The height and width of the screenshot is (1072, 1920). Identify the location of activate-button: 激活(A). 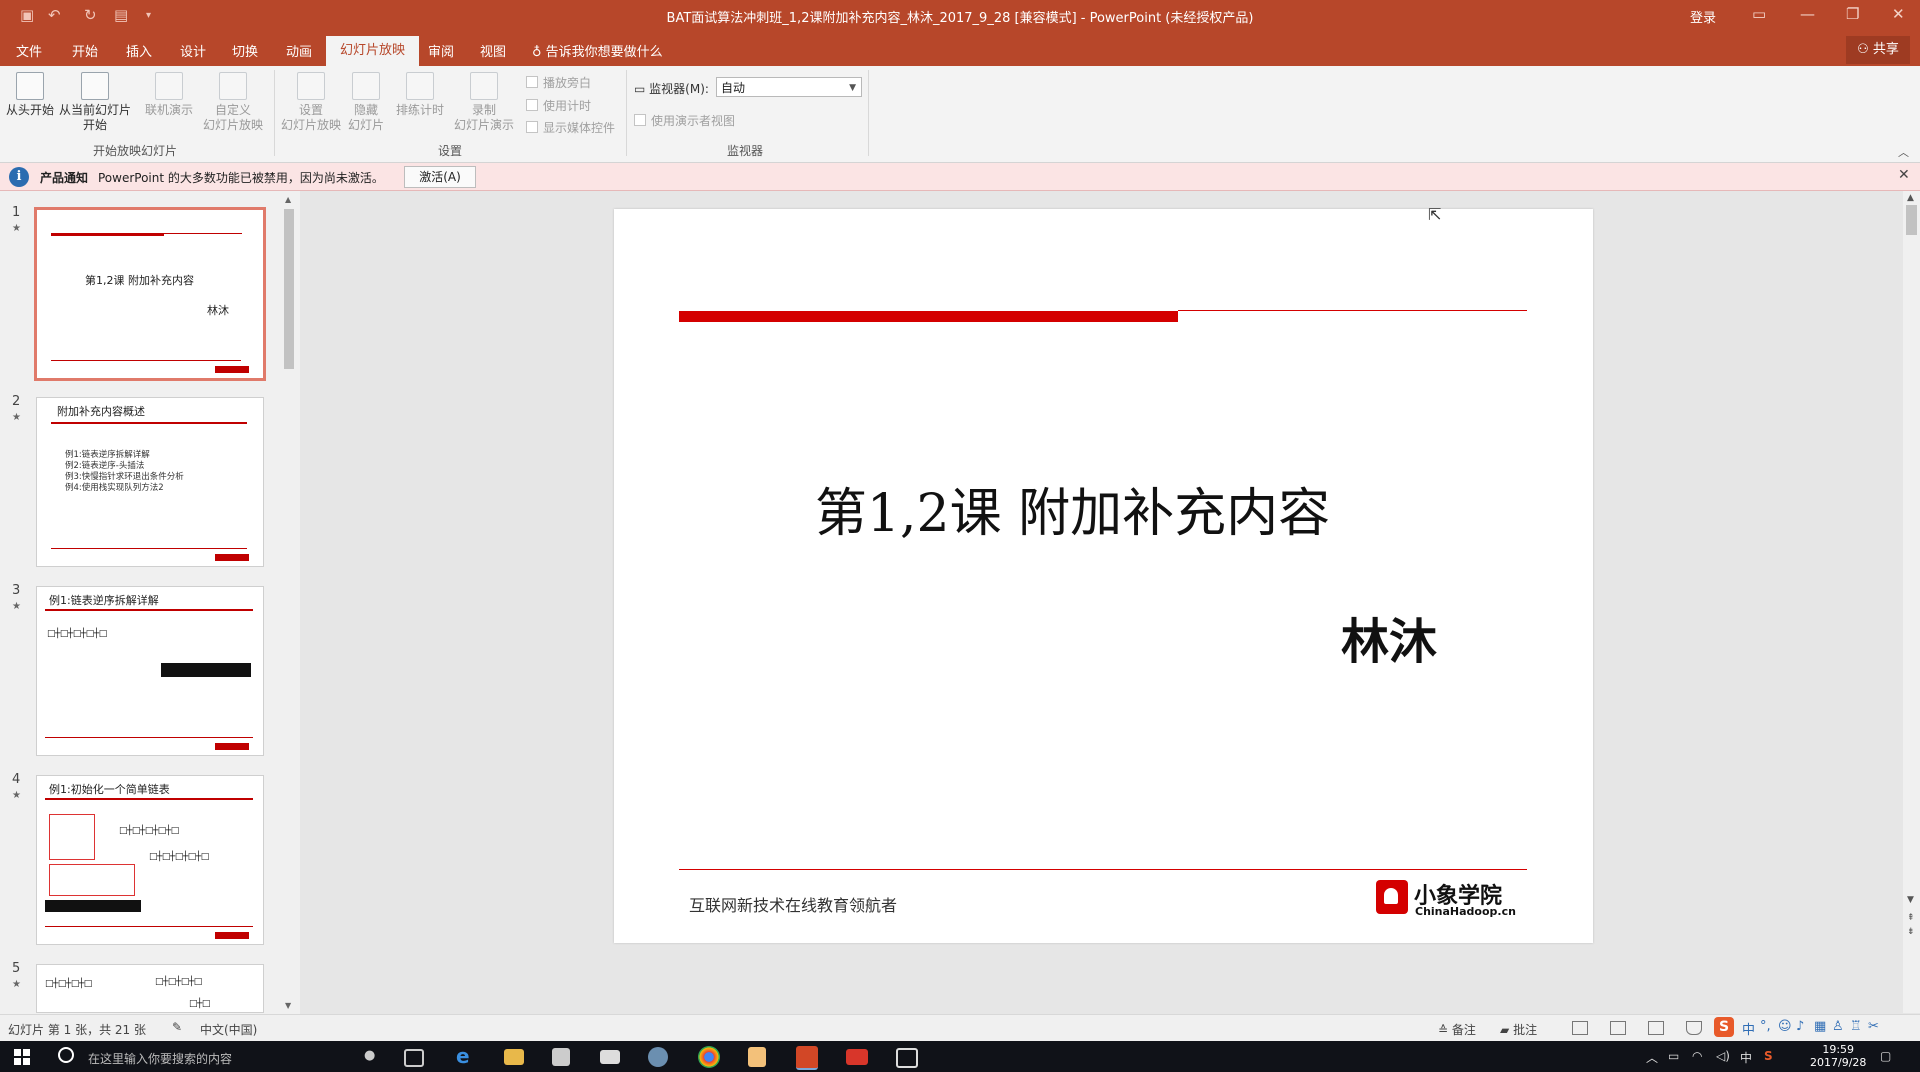
(440, 177).